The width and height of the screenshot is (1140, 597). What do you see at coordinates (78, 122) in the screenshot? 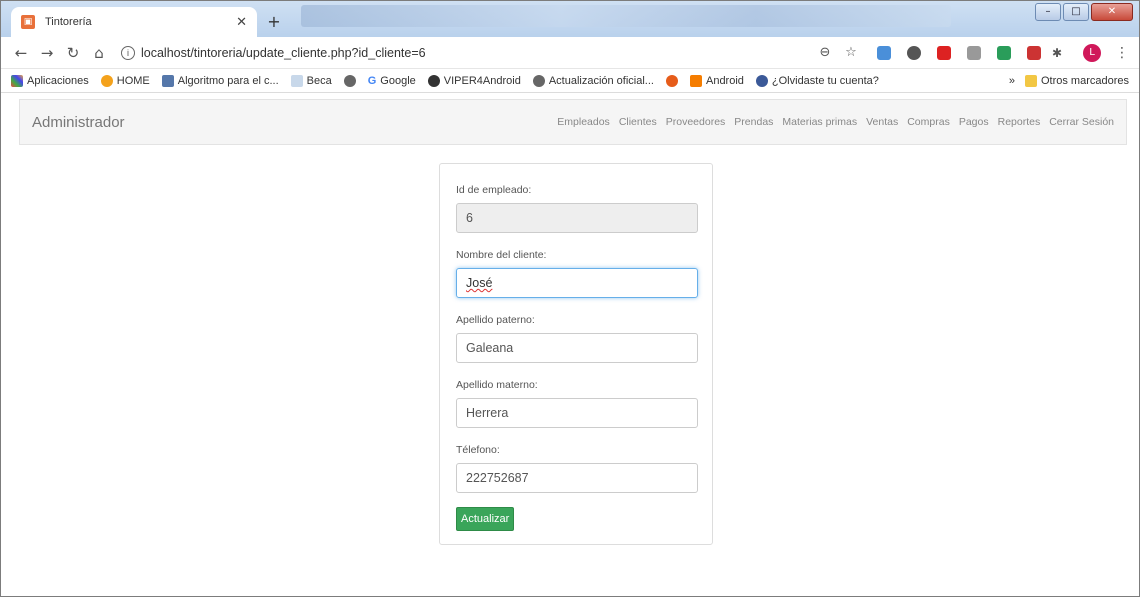
I see `navbar-brand: Administrador` at bounding box center [78, 122].